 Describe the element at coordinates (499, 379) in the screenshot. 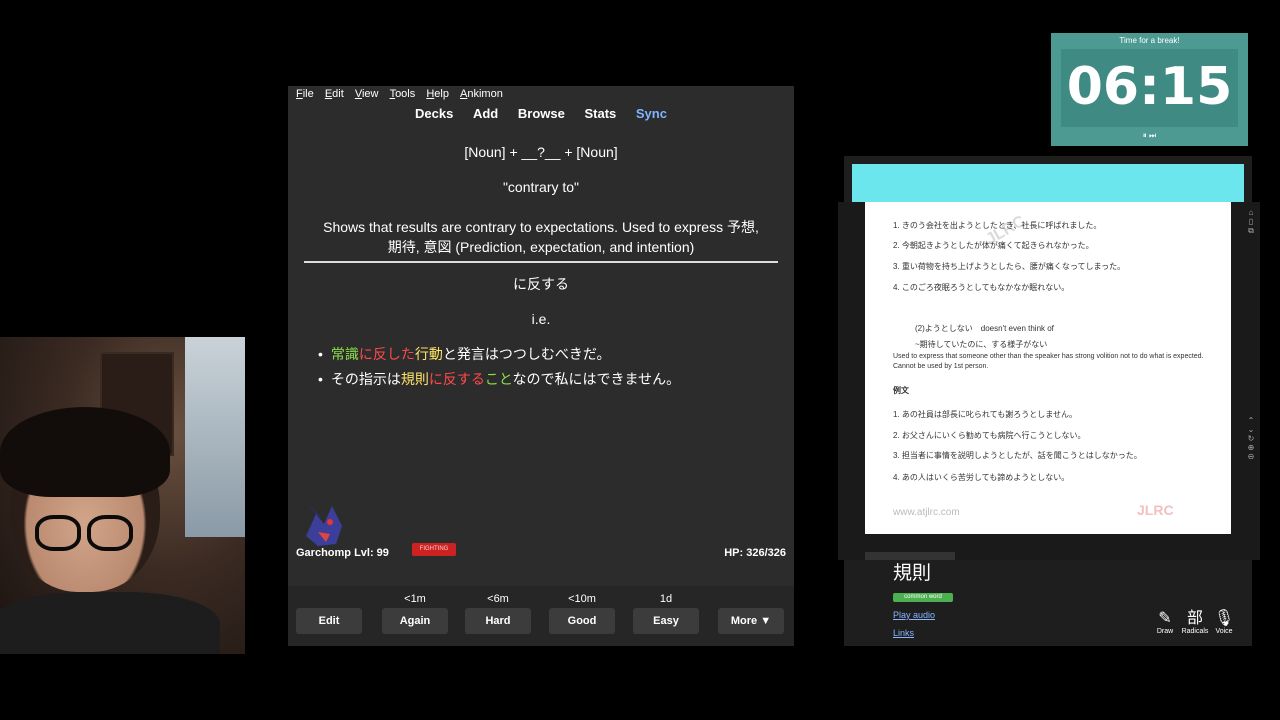

I see `example-sentence-2: その指示は規則に反することなので私にはできません。` at that location.